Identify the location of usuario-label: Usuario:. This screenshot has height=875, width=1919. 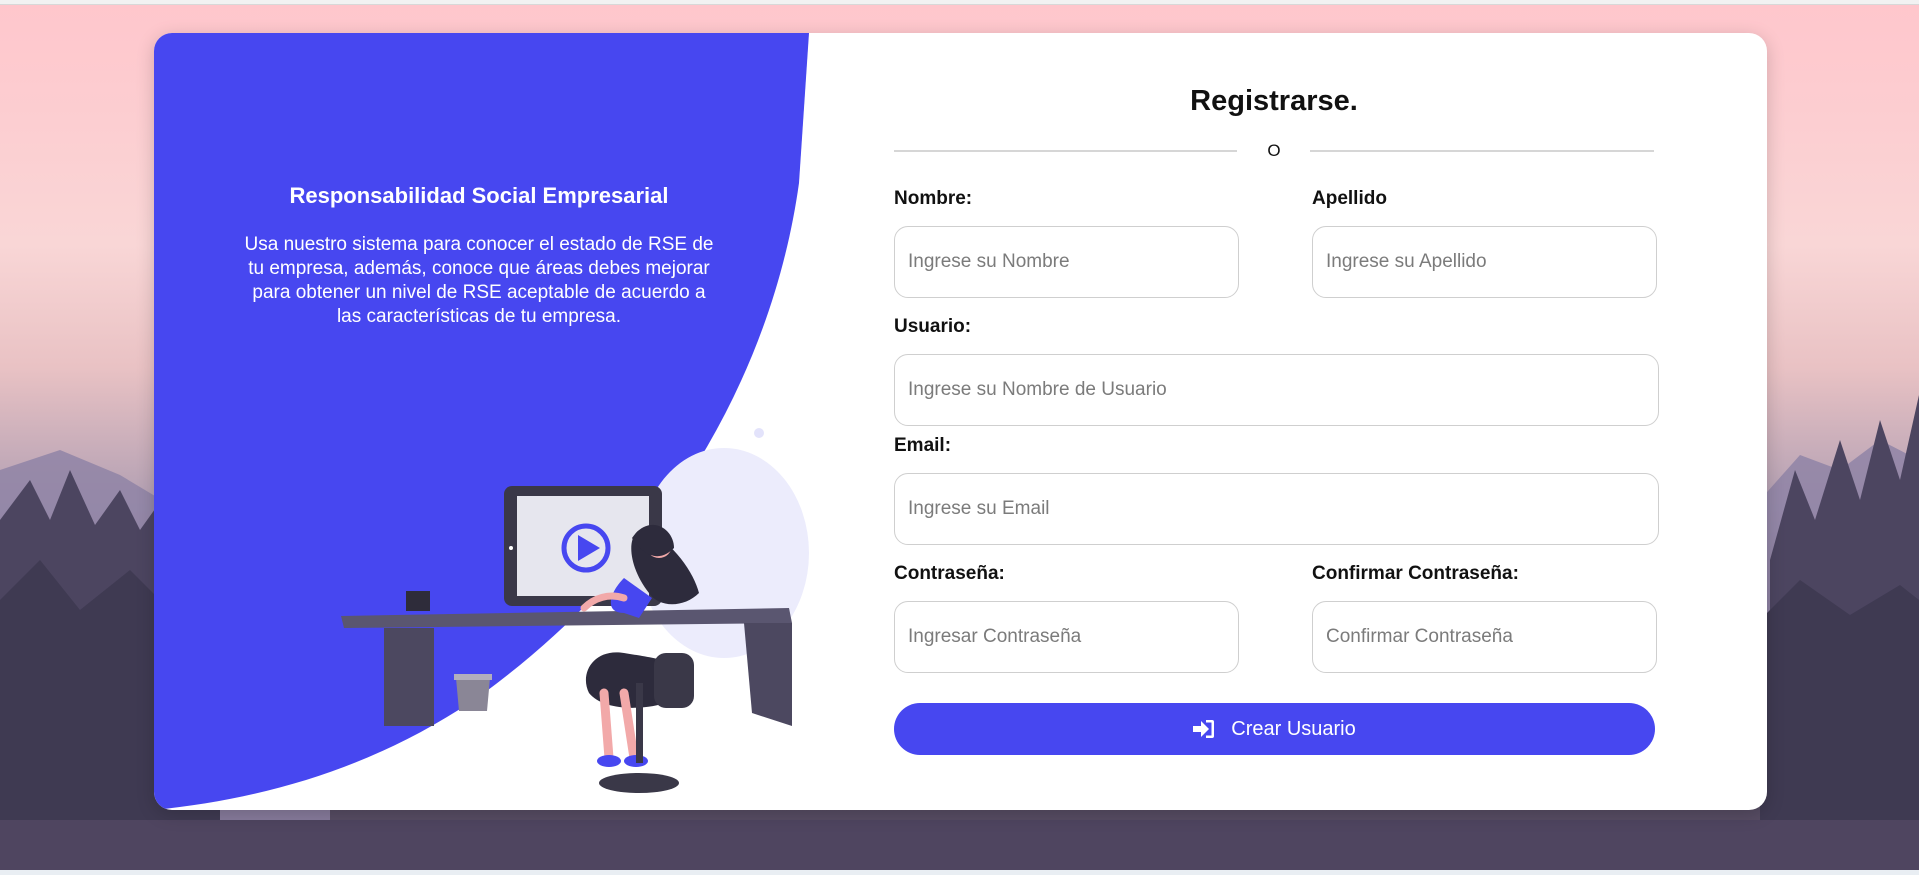
(933, 326).